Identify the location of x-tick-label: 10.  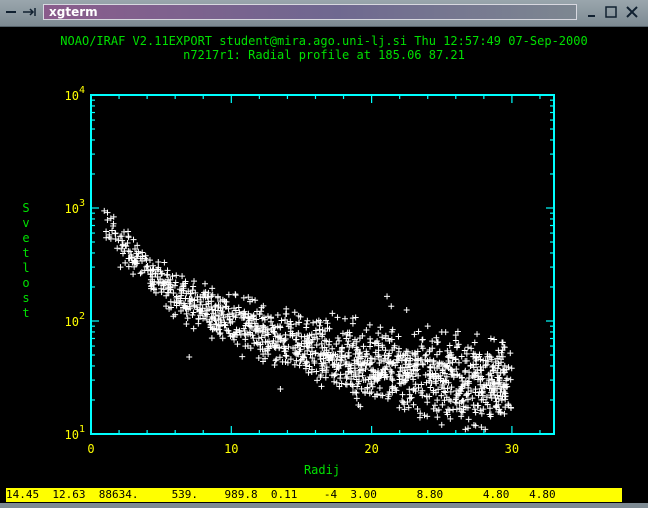
(231, 449).